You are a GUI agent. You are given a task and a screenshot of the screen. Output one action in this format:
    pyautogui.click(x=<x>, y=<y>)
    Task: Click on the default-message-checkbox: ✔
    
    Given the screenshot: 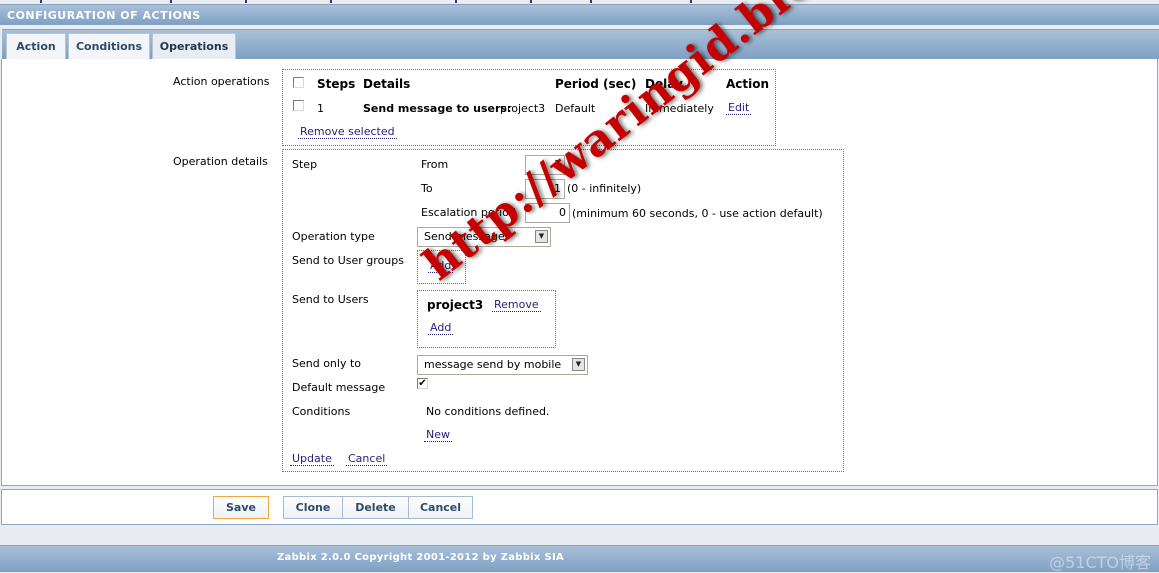 What is the action you would take?
    pyautogui.click(x=422, y=383)
    